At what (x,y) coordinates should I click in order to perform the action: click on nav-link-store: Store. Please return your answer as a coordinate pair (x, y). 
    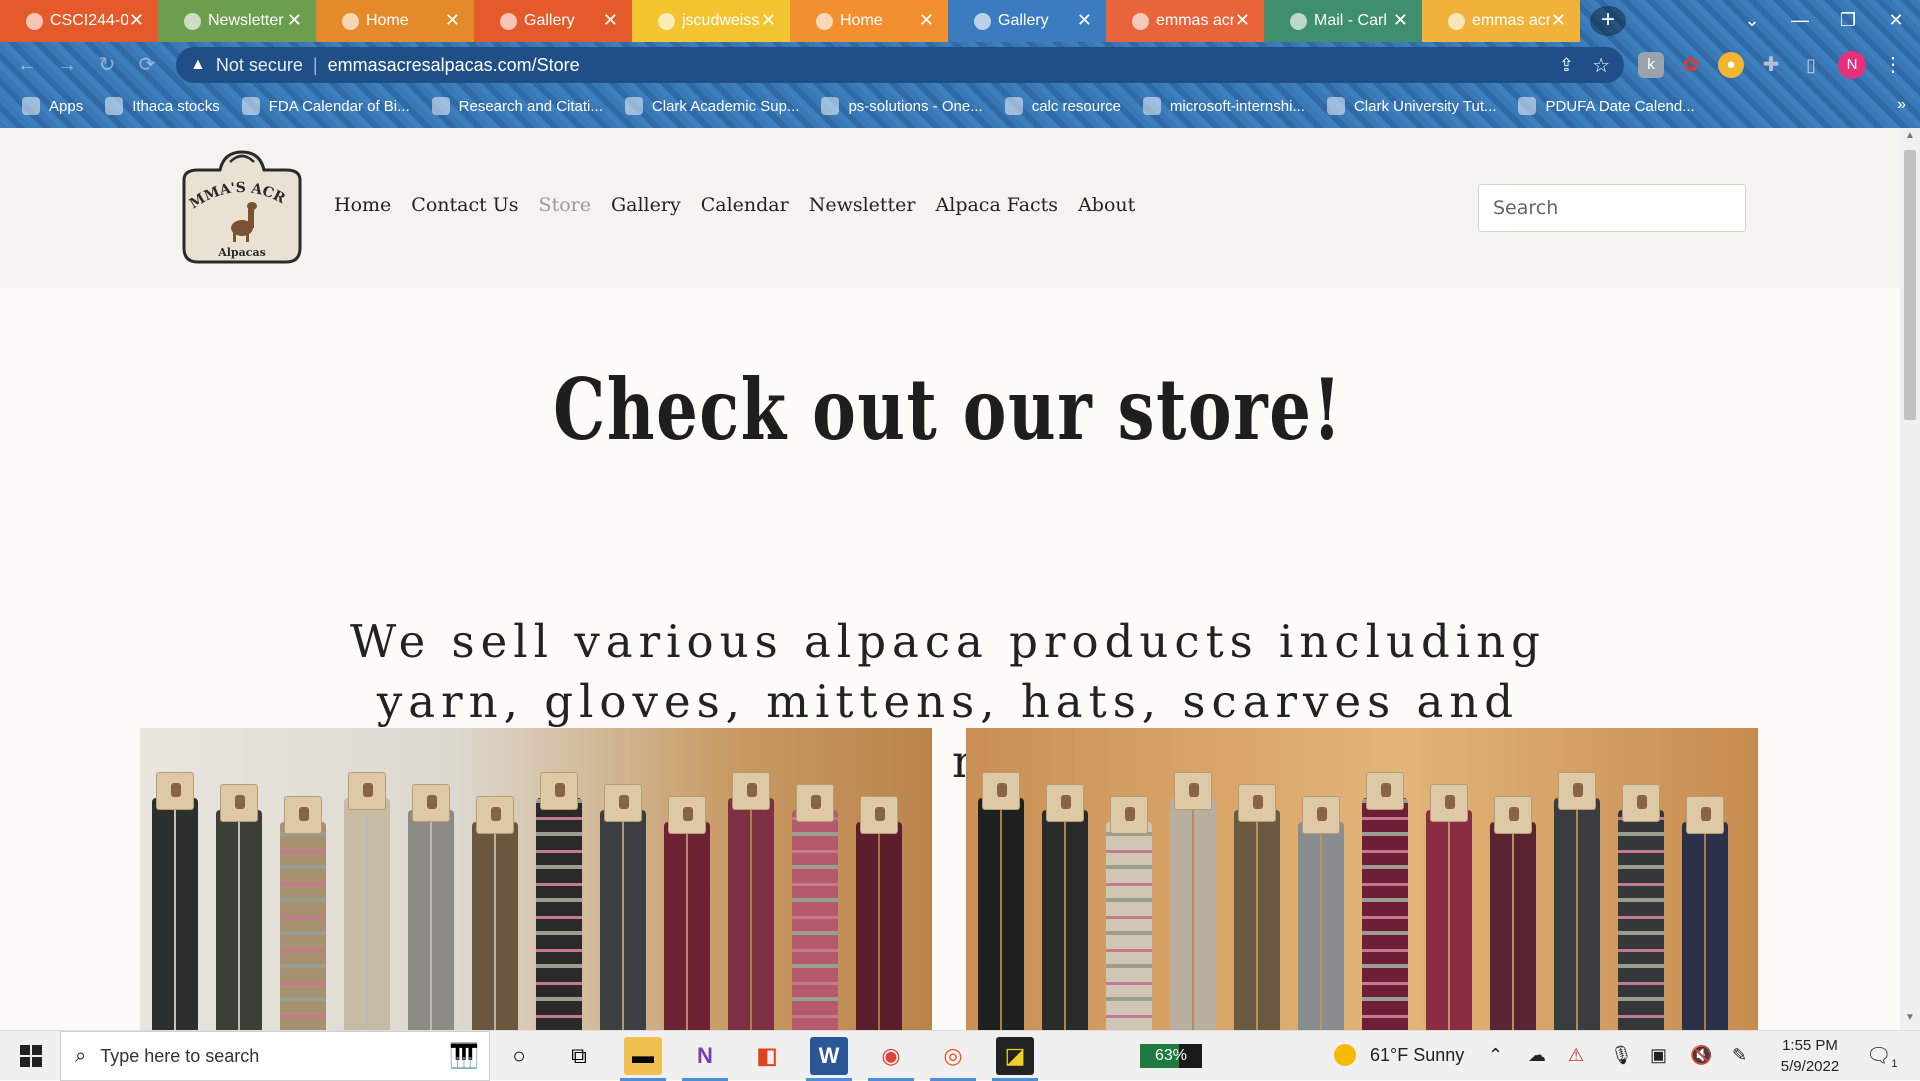
    Looking at the image, I should click on (565, 205).